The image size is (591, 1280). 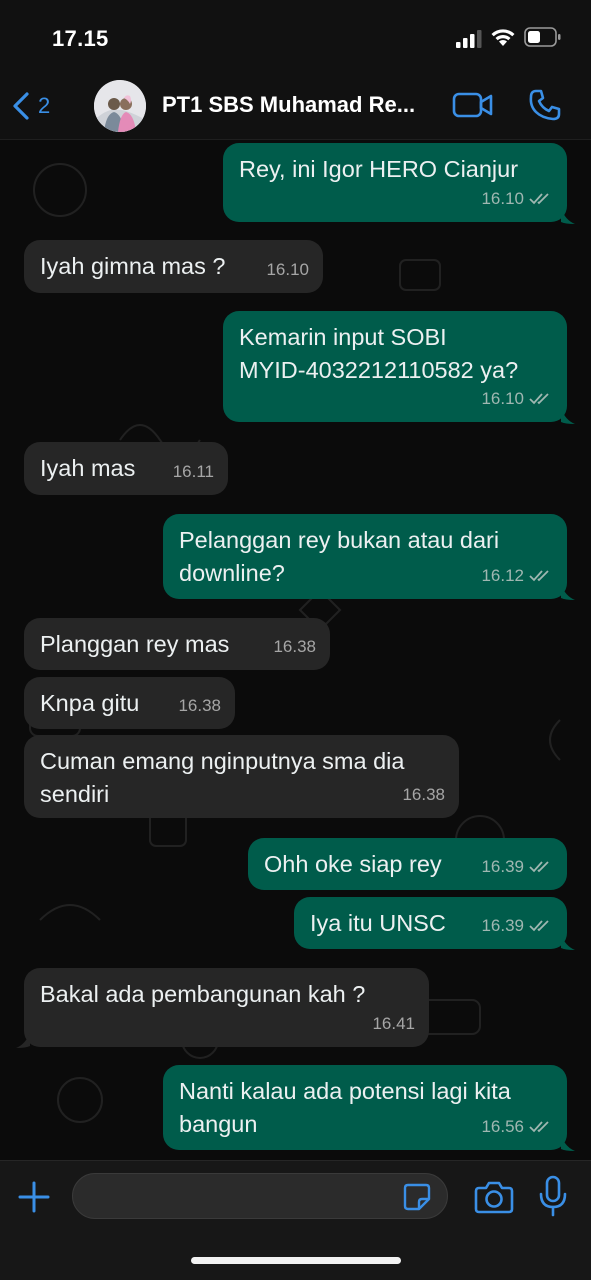 I want to click on video-call-icon, so click(x=473, y=105).